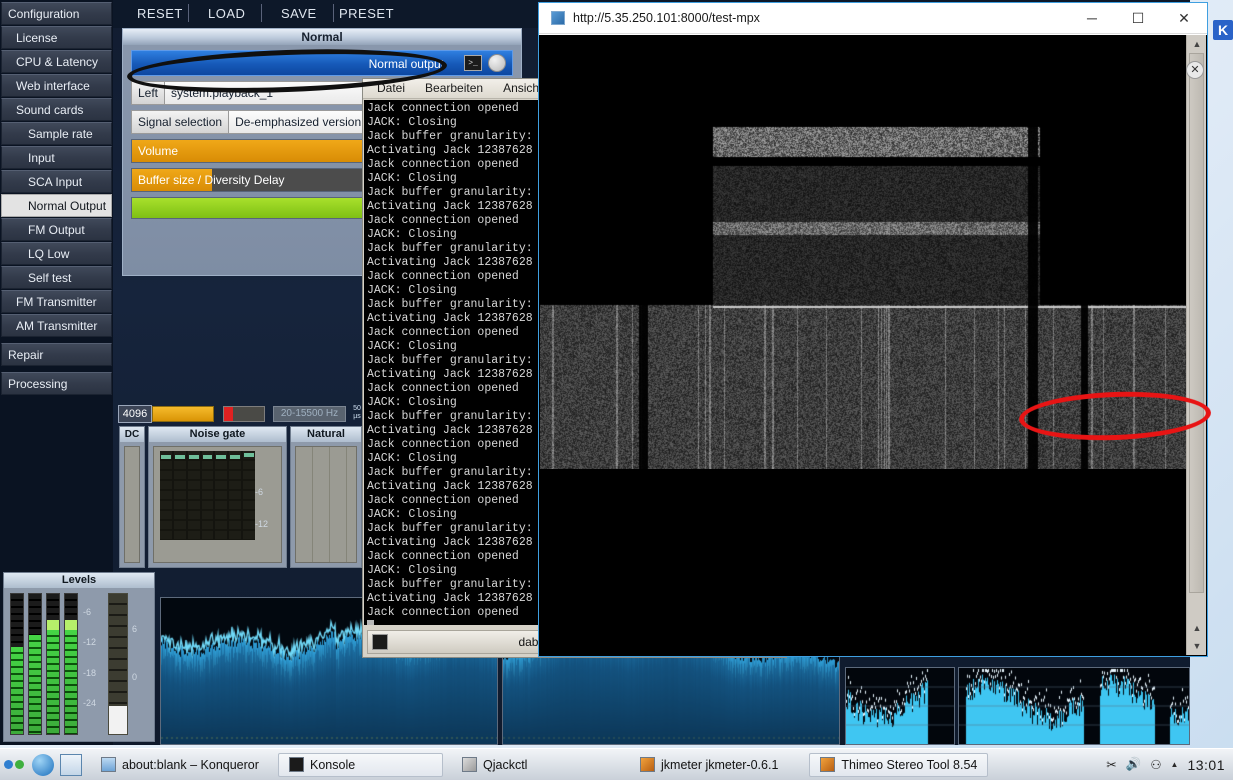 Image resolution: width=1233 pixels, height=780 pixels. I want to click on sidebar-item-repair: Repair, so click(56, 354).